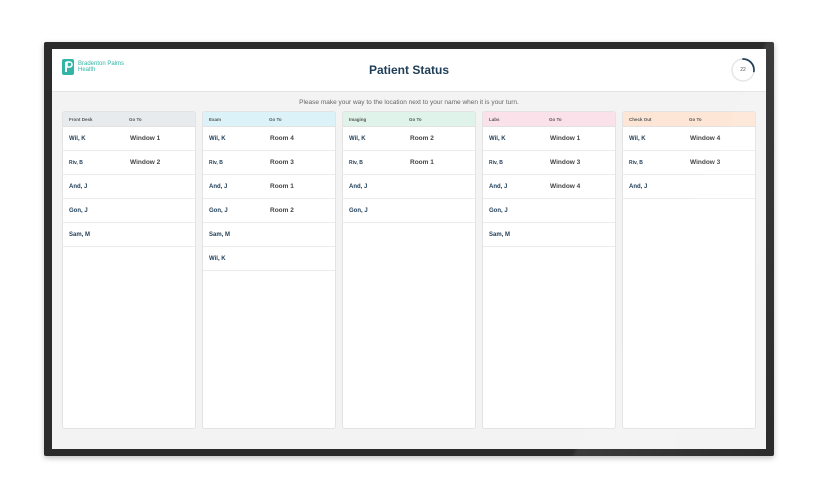 Image resolution: width=816 pixels, height=500 pixels. I want to click on column-title: Imaging, so click(358, 119).